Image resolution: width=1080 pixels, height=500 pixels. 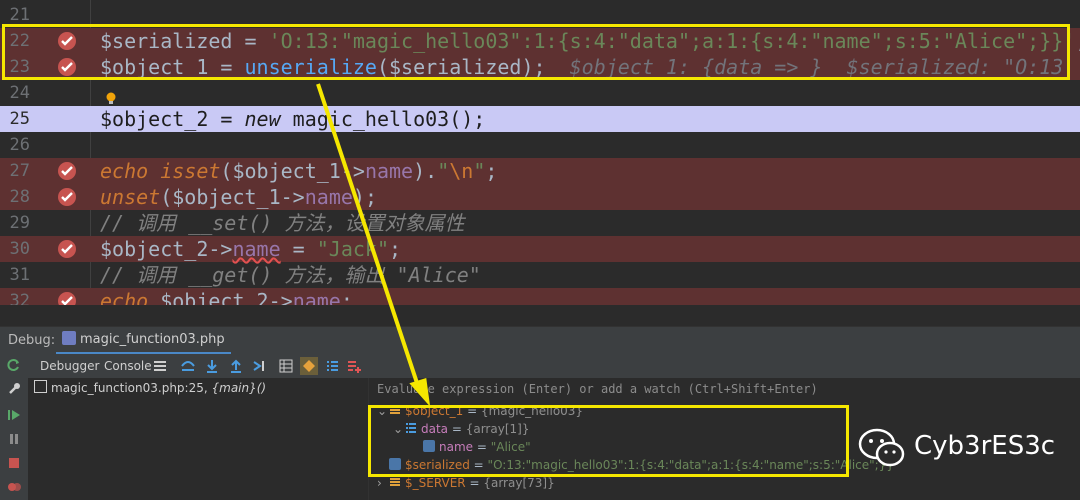 What do you see at coordinates (540, 119) in the screenshot?
I see `code-line-25-current: 25 $object_2 = new magic_hello03();` at bounding box center [540, 119].